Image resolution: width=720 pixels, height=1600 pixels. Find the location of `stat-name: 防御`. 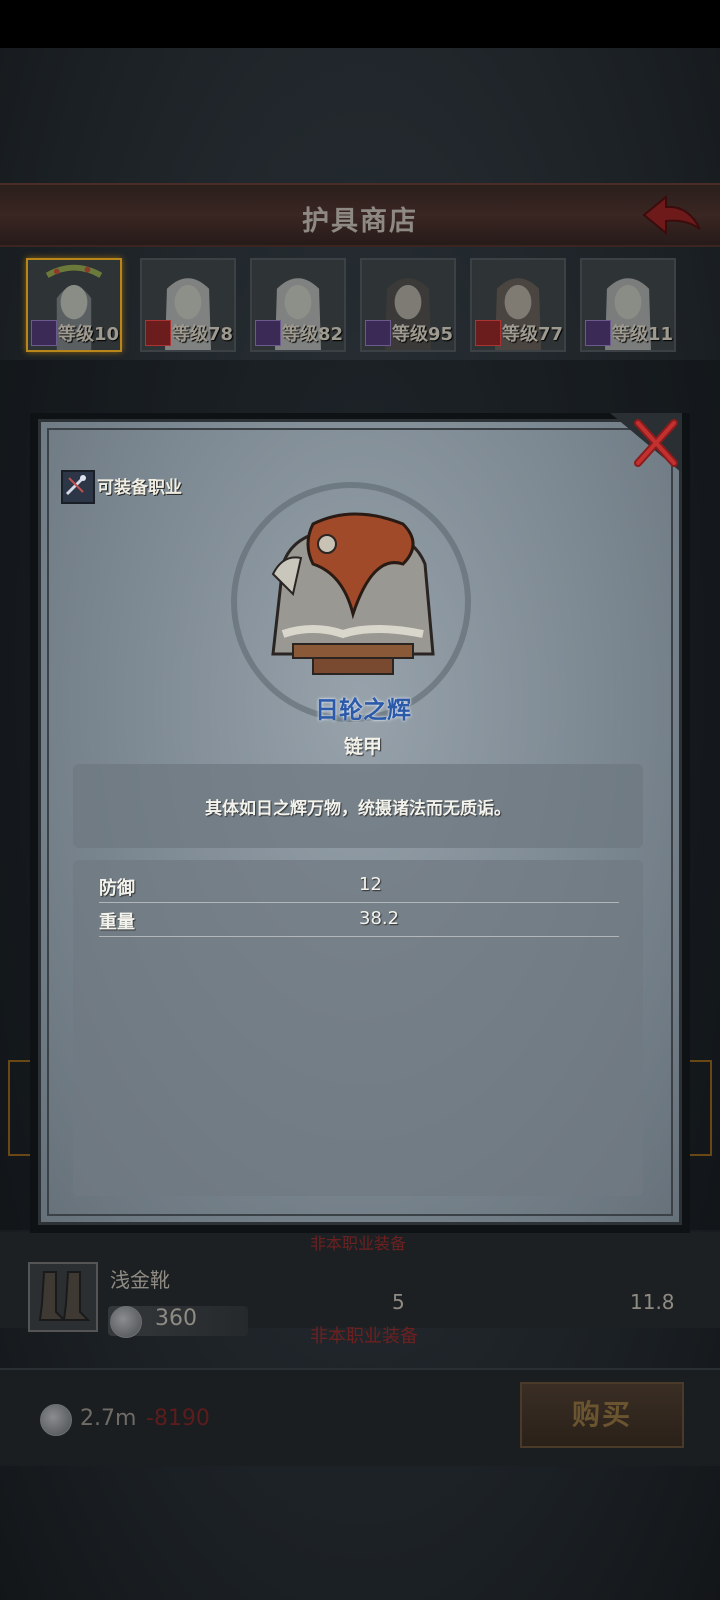

stat-name: 防御 is located at coordinates (117, 888).